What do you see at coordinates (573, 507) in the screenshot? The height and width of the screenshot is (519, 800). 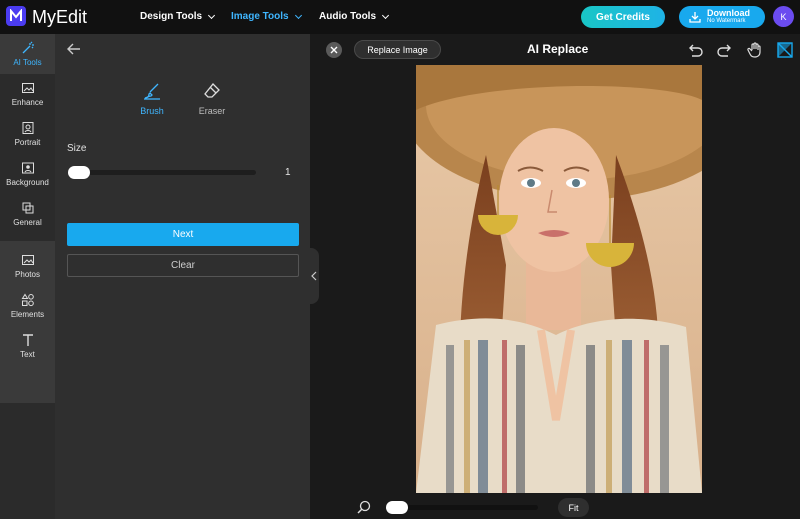 I see `fit-button: Fit` at bounding box center [573, 507].